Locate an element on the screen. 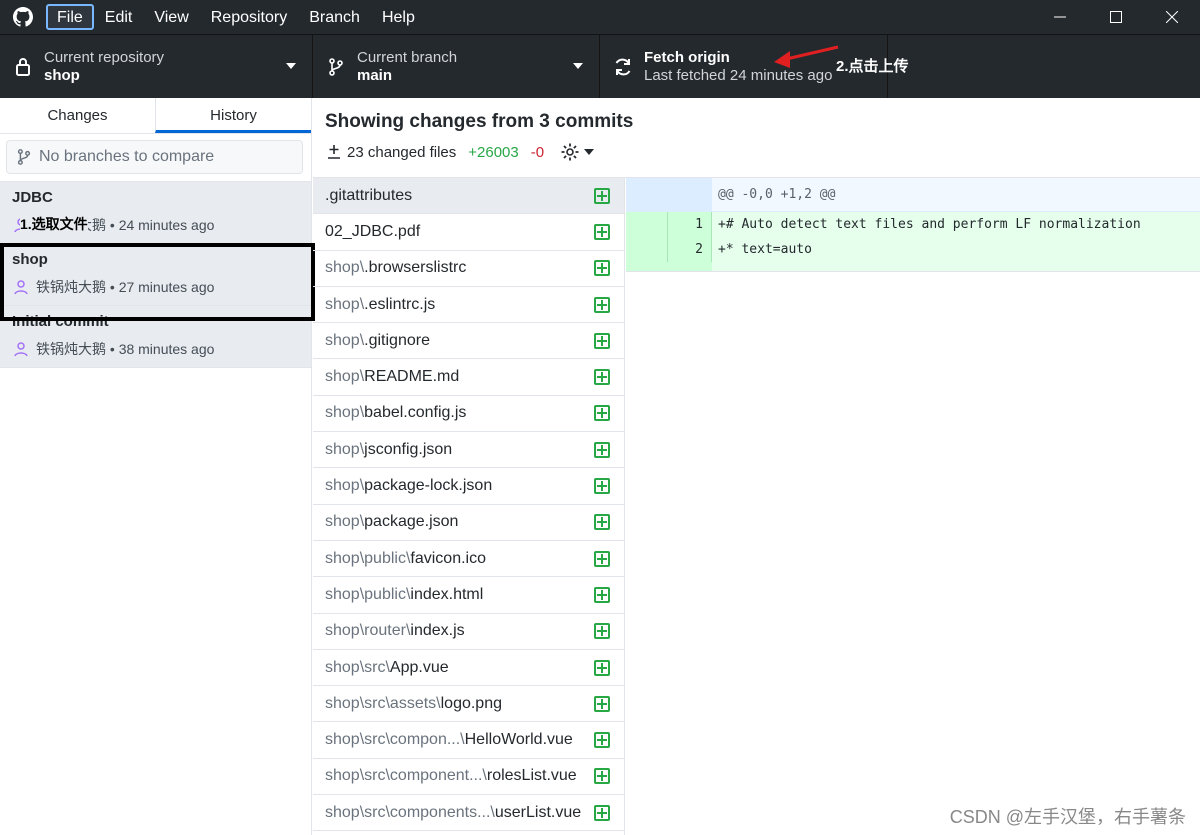 This screenshot has width=1200, height=835. current-branch-button: Current branch main is located at coordinates (456, 66).